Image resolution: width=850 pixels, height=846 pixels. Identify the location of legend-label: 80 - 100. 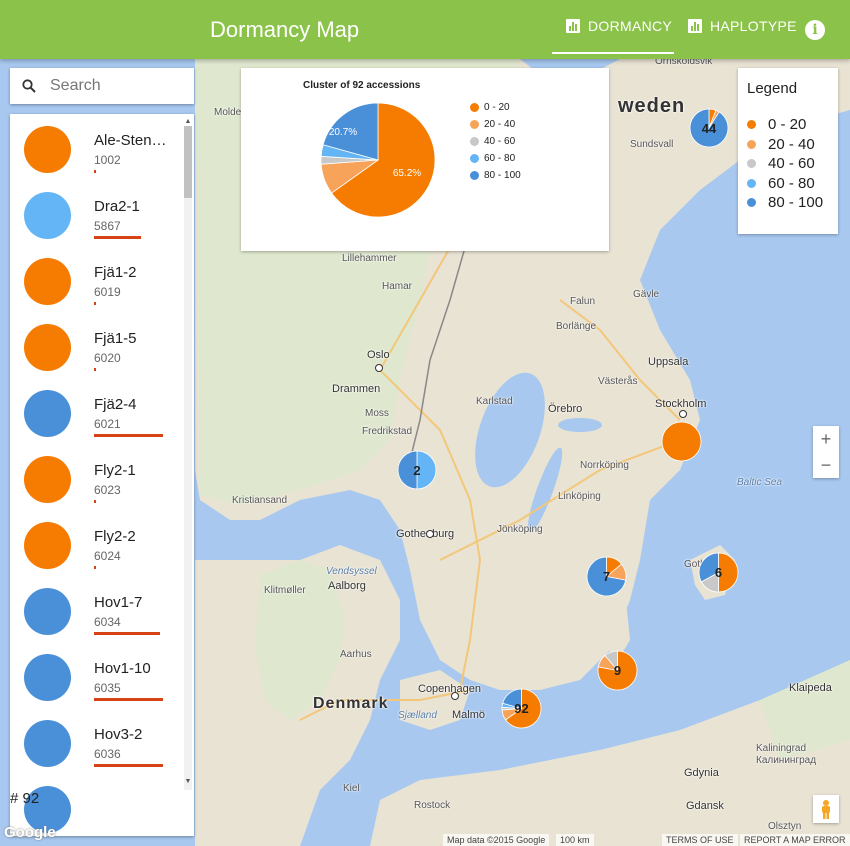
(796, 202).